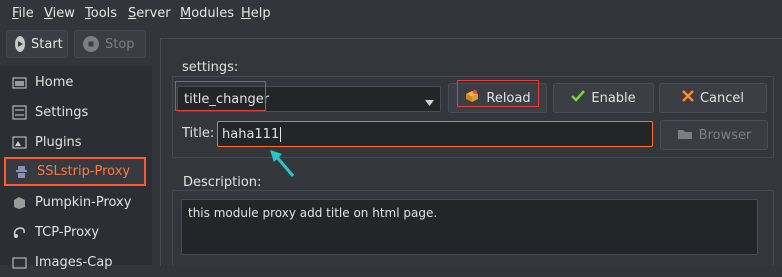 This screenshot has width=782, height=277. Describe the element at coordinates (149, 13) in the screenshot. I see `menu-server: Server` at that location.